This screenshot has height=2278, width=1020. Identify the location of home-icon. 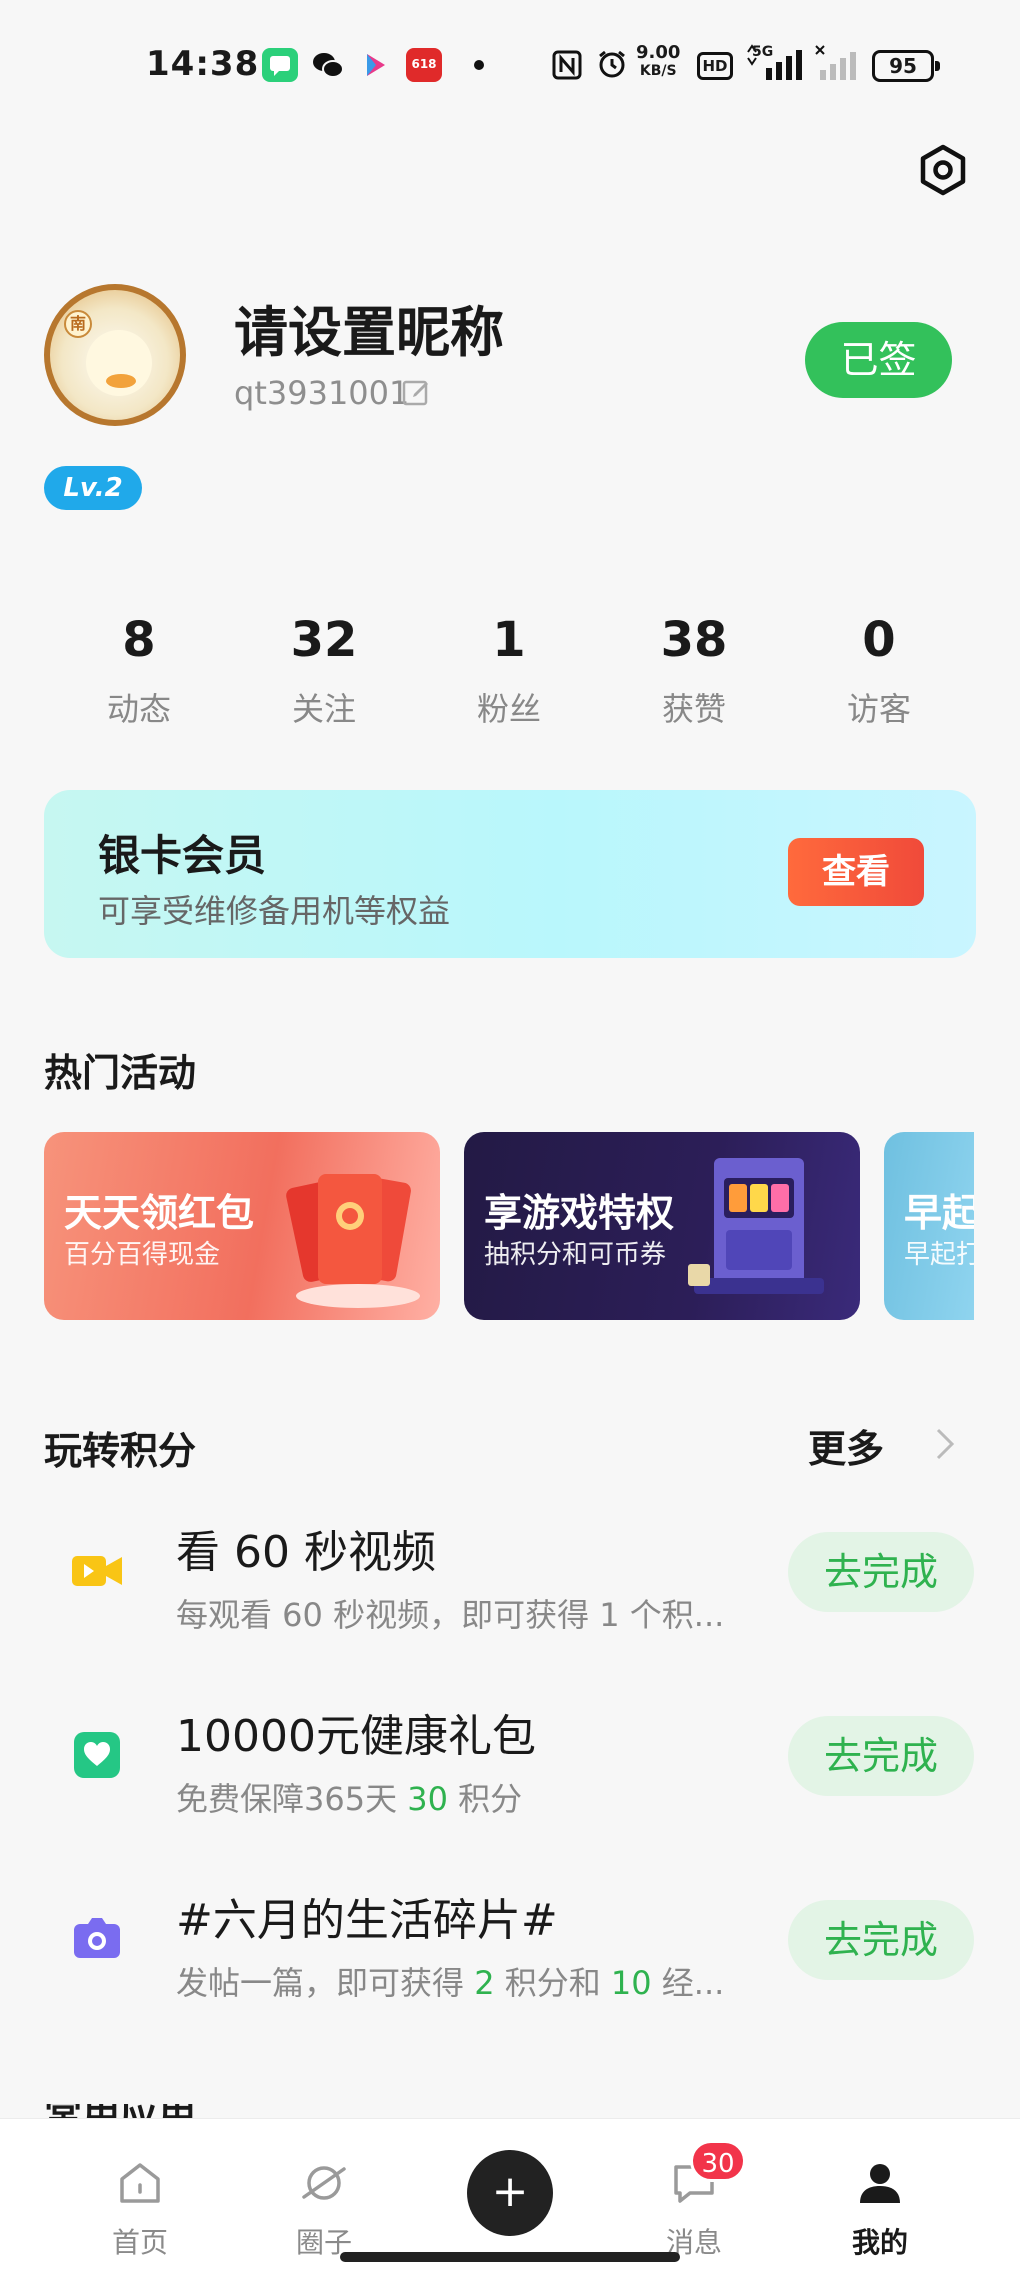
(140, 2183).